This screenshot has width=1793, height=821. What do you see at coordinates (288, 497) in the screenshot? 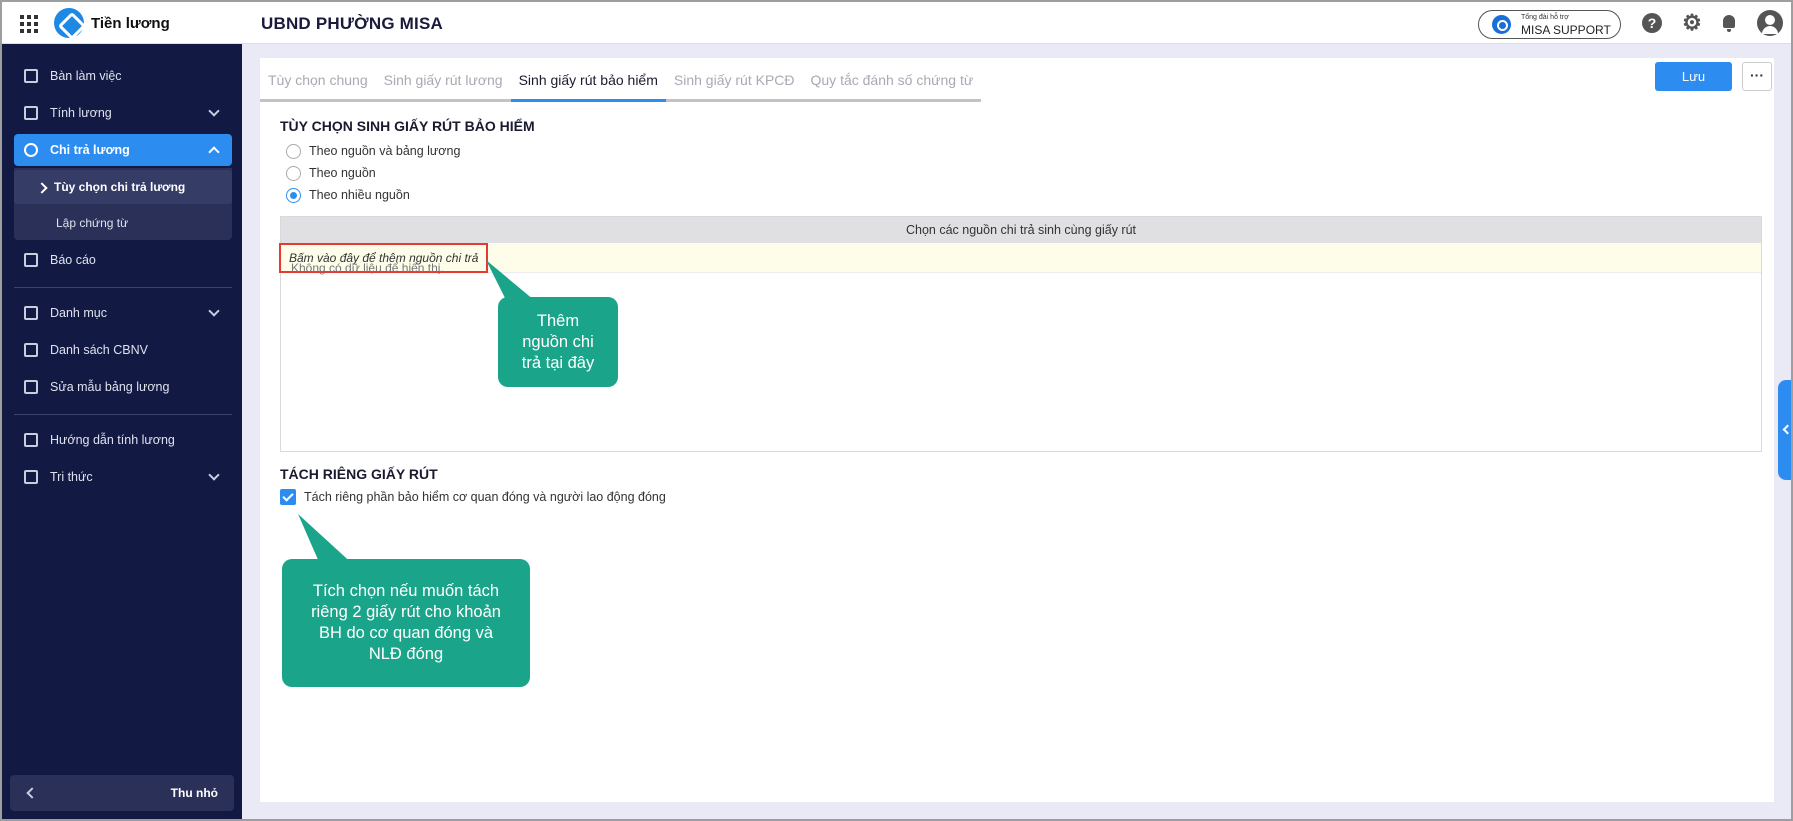
I see `separate-insurance-checkbox` at bounding box center [288, 497].